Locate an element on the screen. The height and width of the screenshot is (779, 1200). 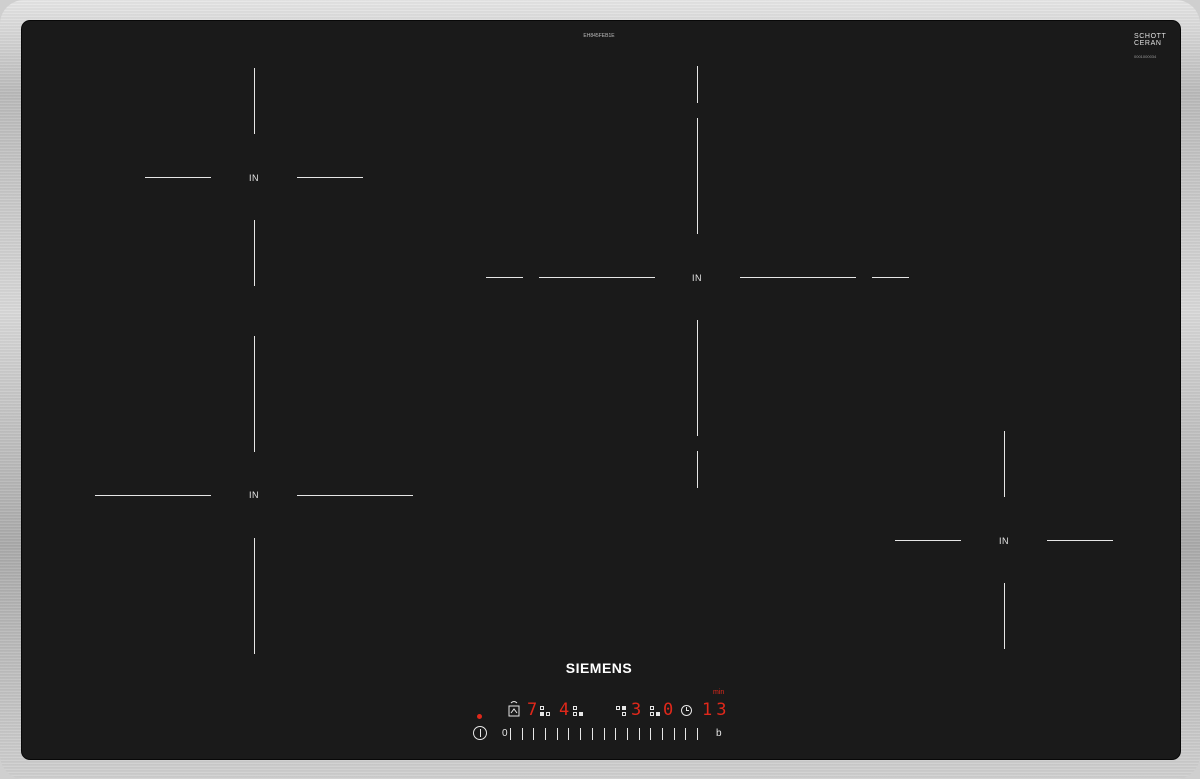
slider-min-label: 0 is located at coordinates (505, 733).